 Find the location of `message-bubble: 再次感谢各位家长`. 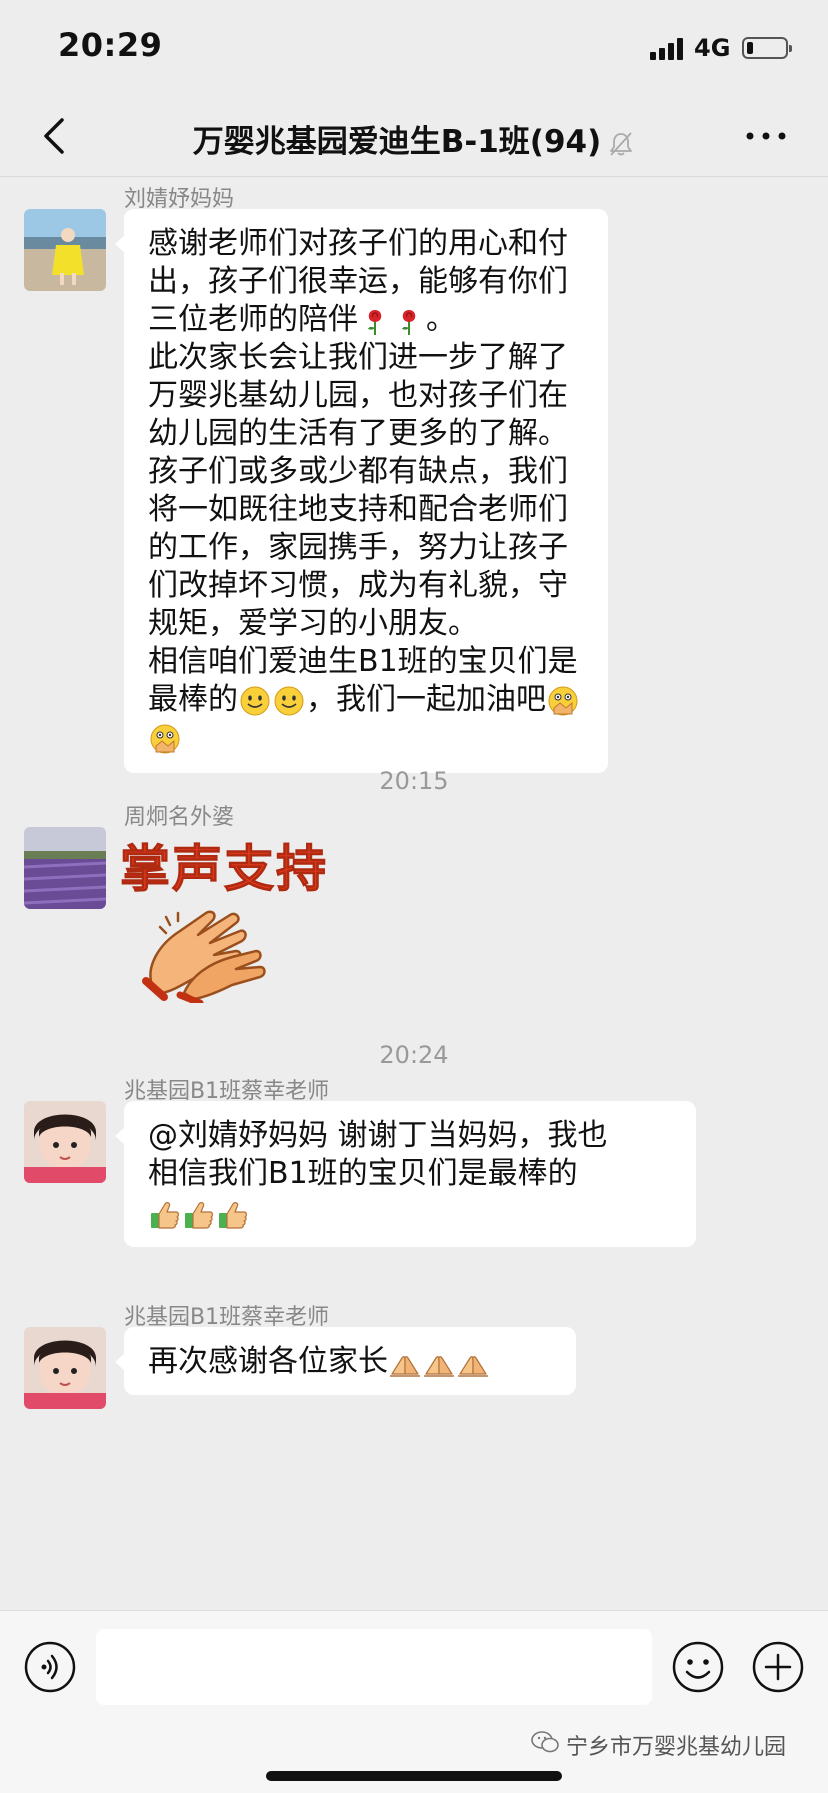

message-bubble: 再次感谢各位家长 is located at coordinates (345, 1361).